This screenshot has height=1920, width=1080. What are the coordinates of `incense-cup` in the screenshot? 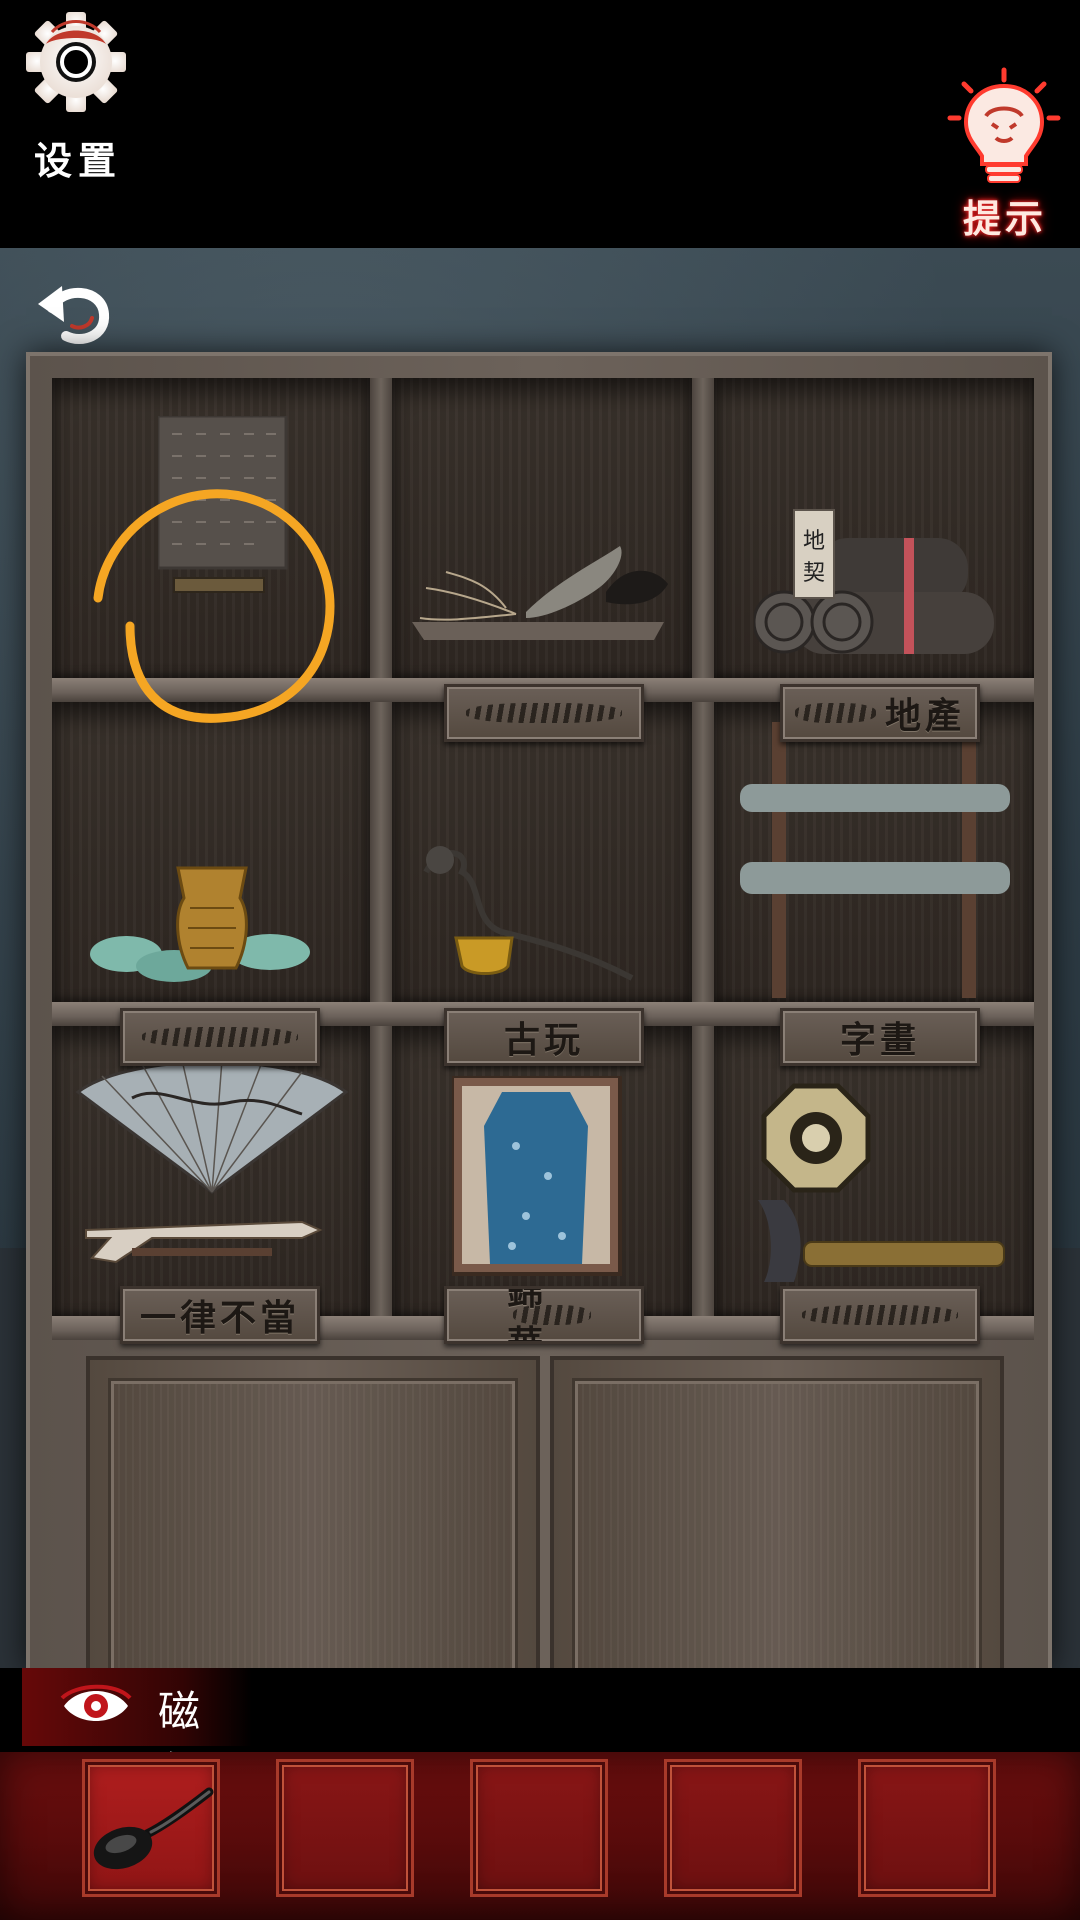 It's located at (537, 907).